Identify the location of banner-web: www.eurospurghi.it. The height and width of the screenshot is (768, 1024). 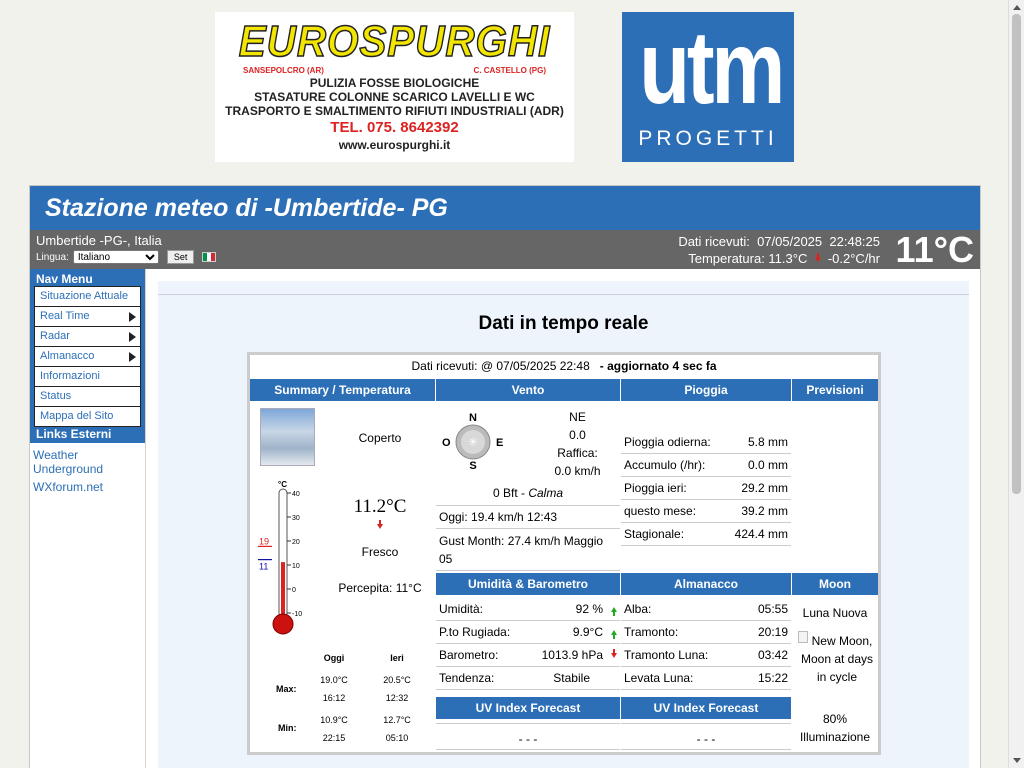
(394, 145).